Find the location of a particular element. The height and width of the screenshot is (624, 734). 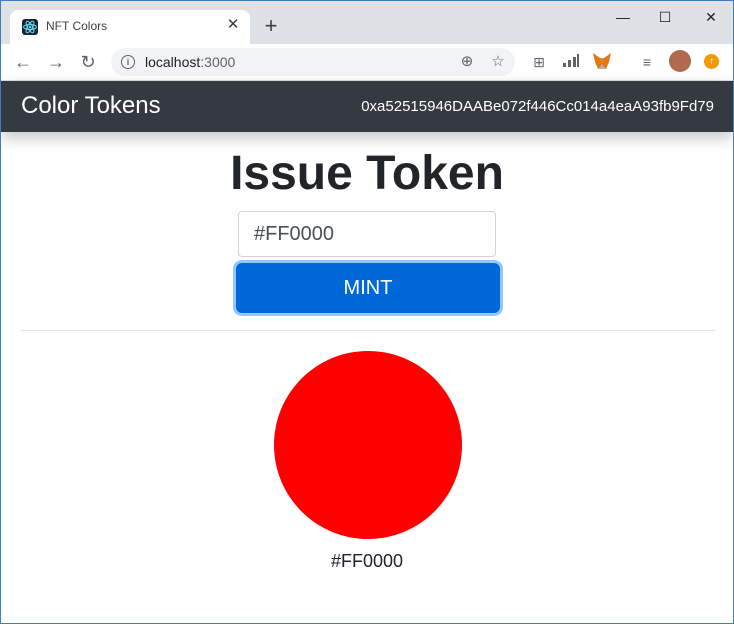

url-text: localhost:3000 is located at coordinates (190, 62).